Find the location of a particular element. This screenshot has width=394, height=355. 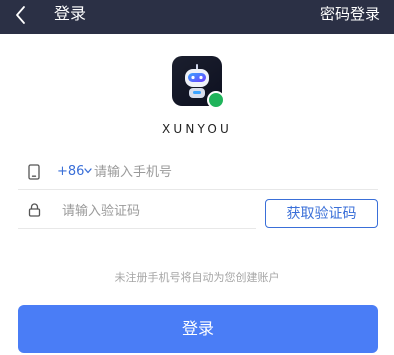

phone-icon is located at coordinates (34, 172).